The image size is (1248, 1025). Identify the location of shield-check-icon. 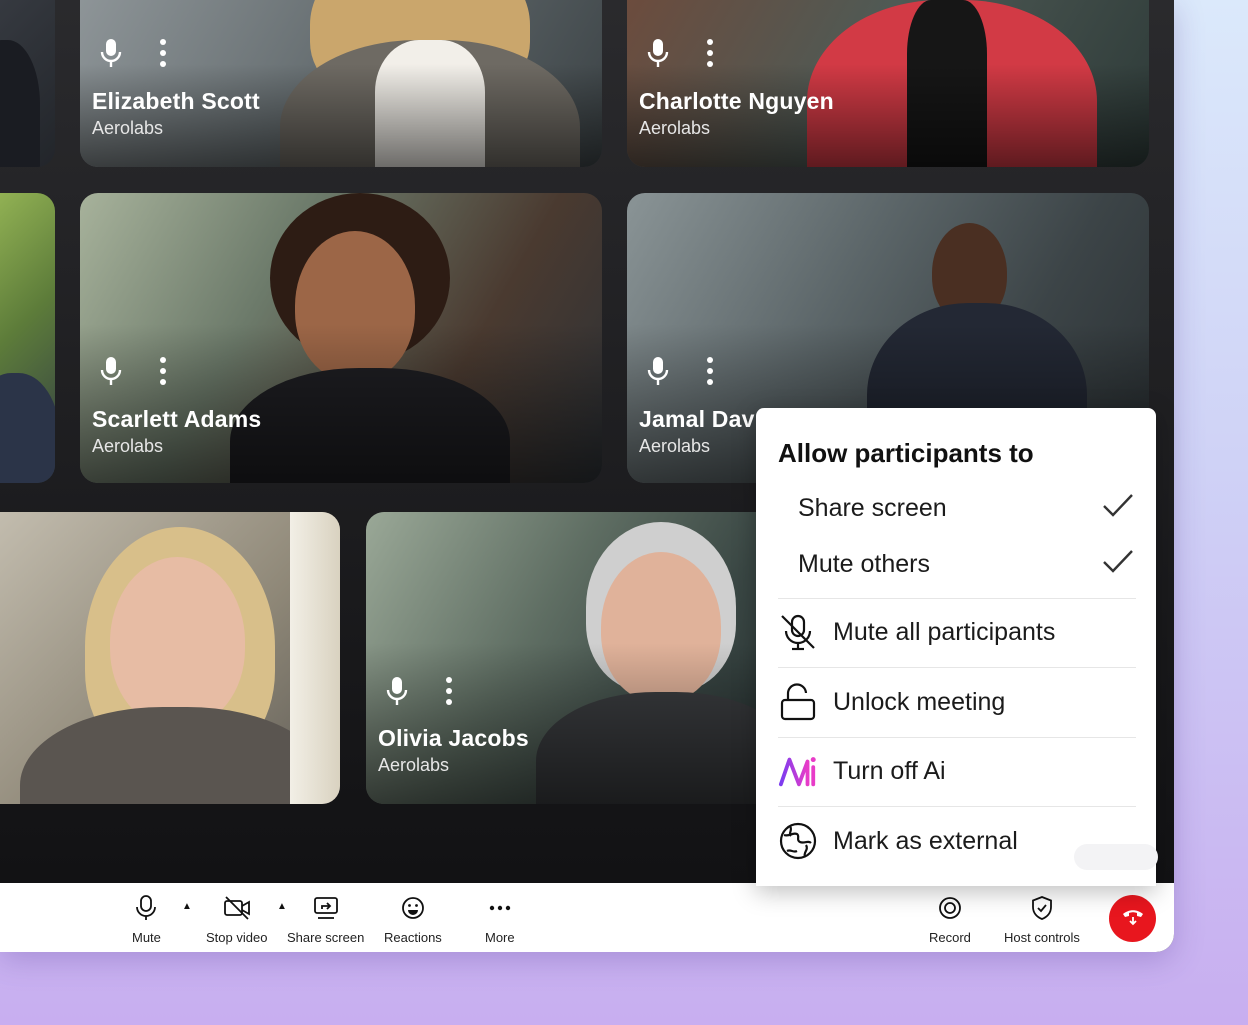
(1042, 910).